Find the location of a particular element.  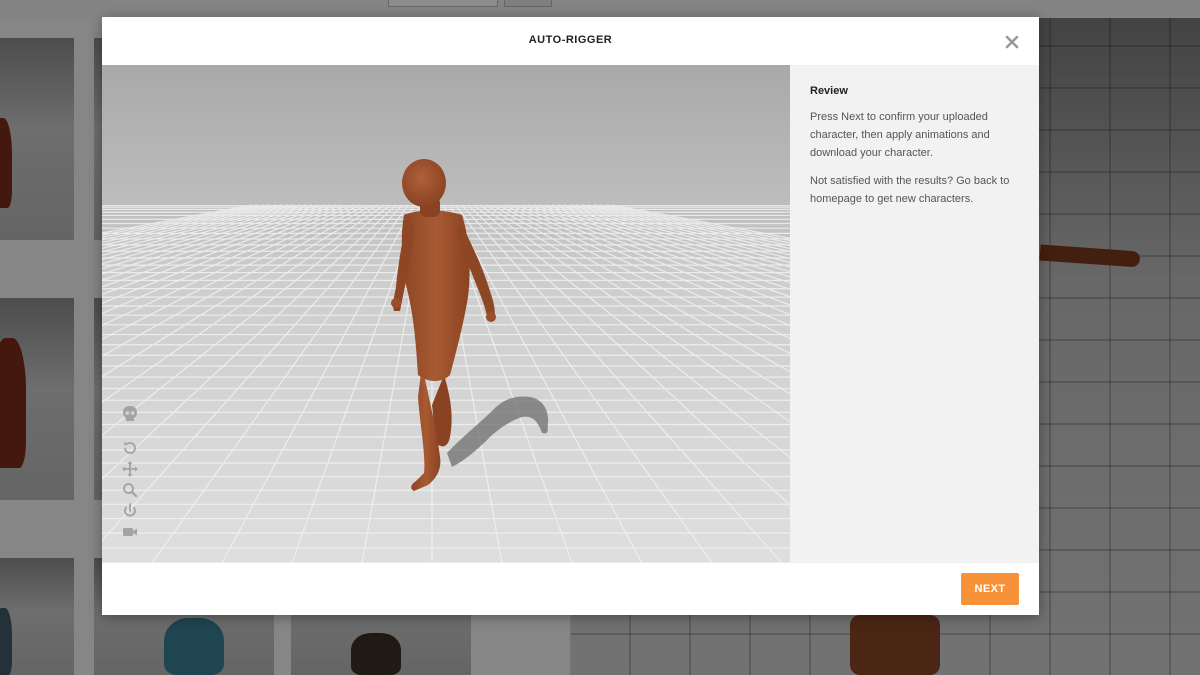

power-button is located at coordinates (130, 511).